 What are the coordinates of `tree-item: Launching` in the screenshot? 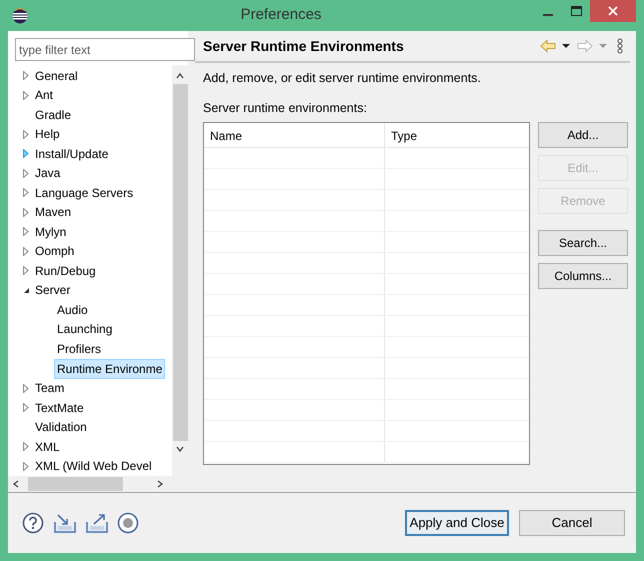 It's located at (85, 329).